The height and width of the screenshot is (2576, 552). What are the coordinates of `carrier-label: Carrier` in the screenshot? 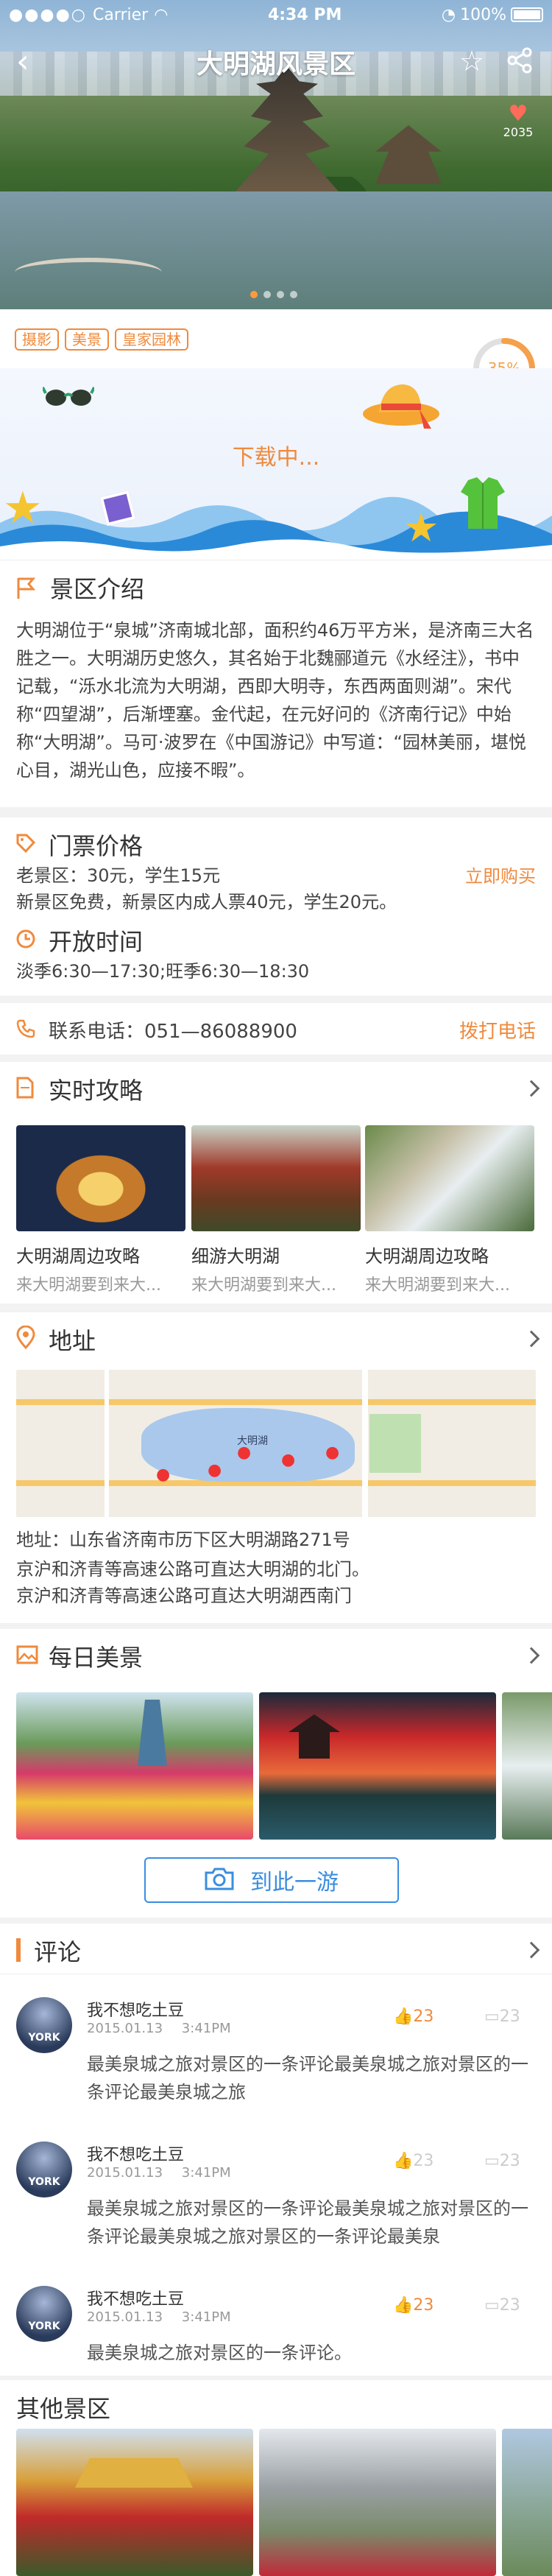 It's located at (120, 15).